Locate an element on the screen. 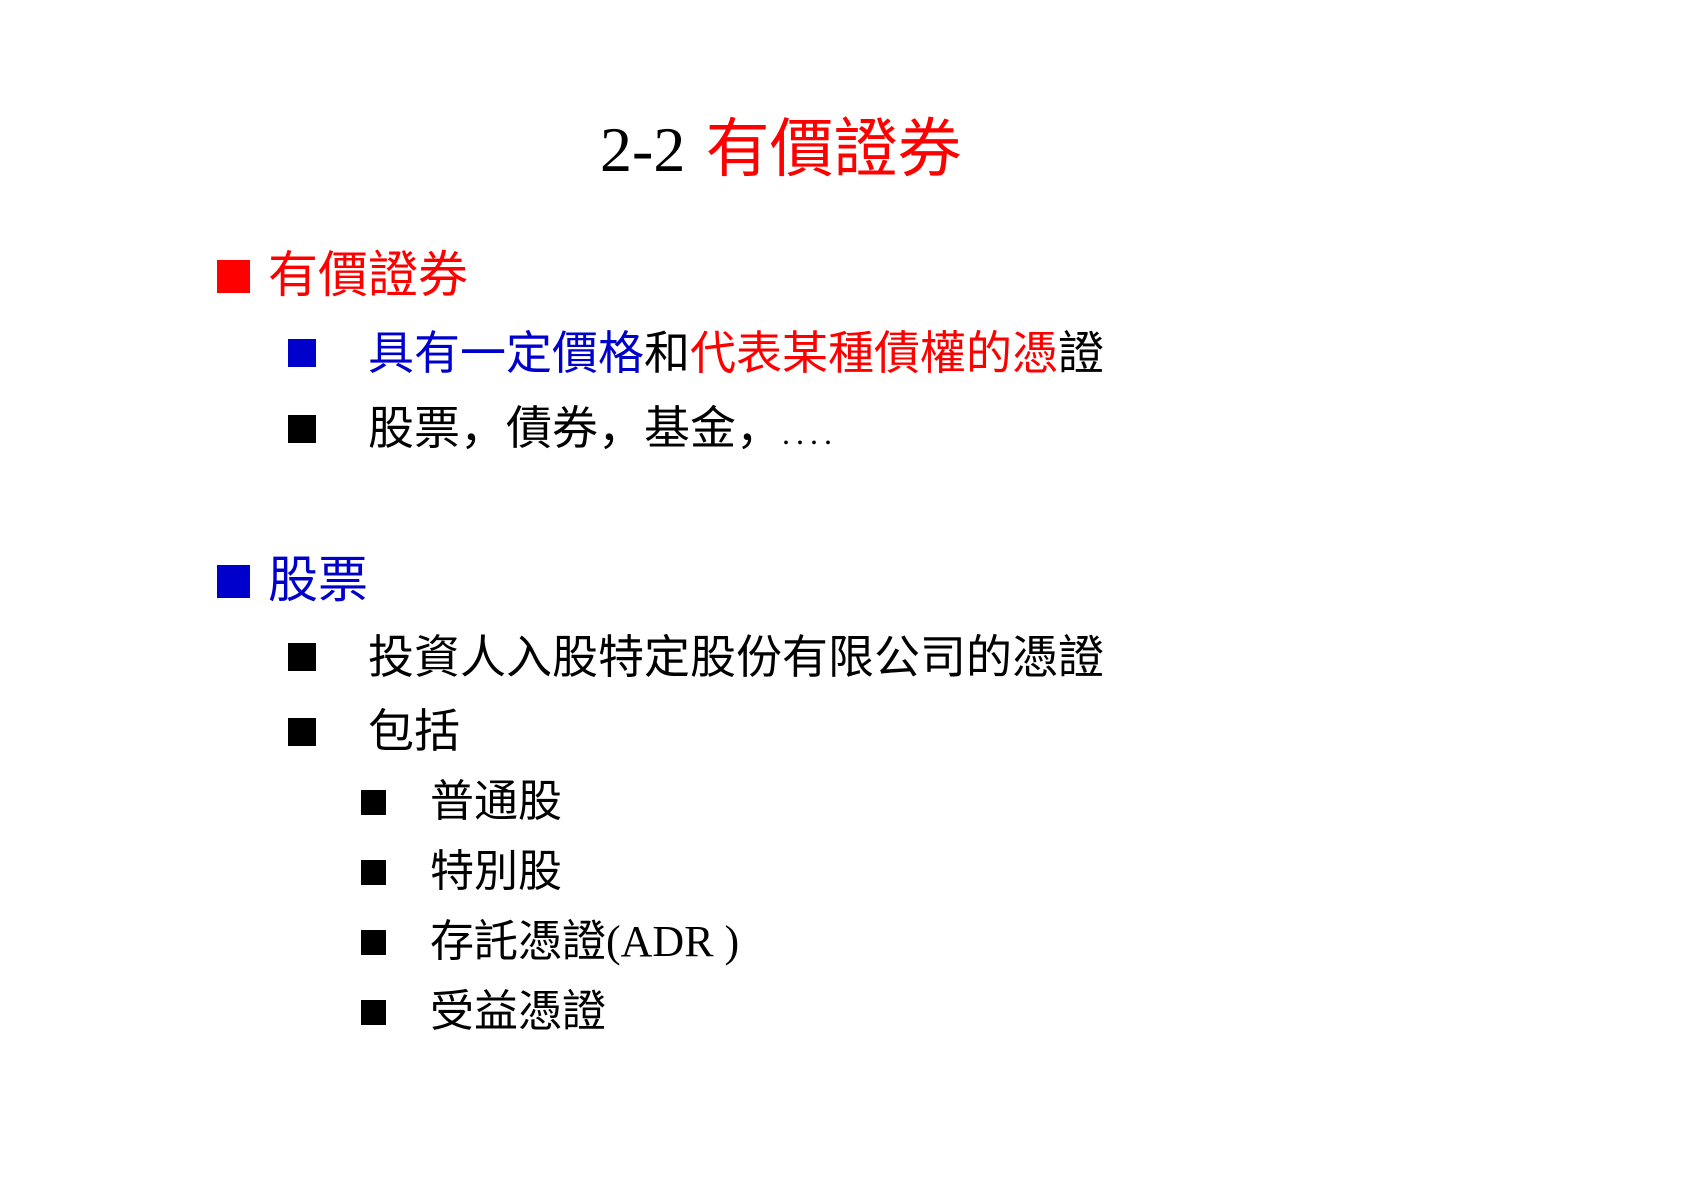 The width and height of the screenshot is (1684, 1190). subitem-1-bullet-icon is located at coordinates (373, 802).